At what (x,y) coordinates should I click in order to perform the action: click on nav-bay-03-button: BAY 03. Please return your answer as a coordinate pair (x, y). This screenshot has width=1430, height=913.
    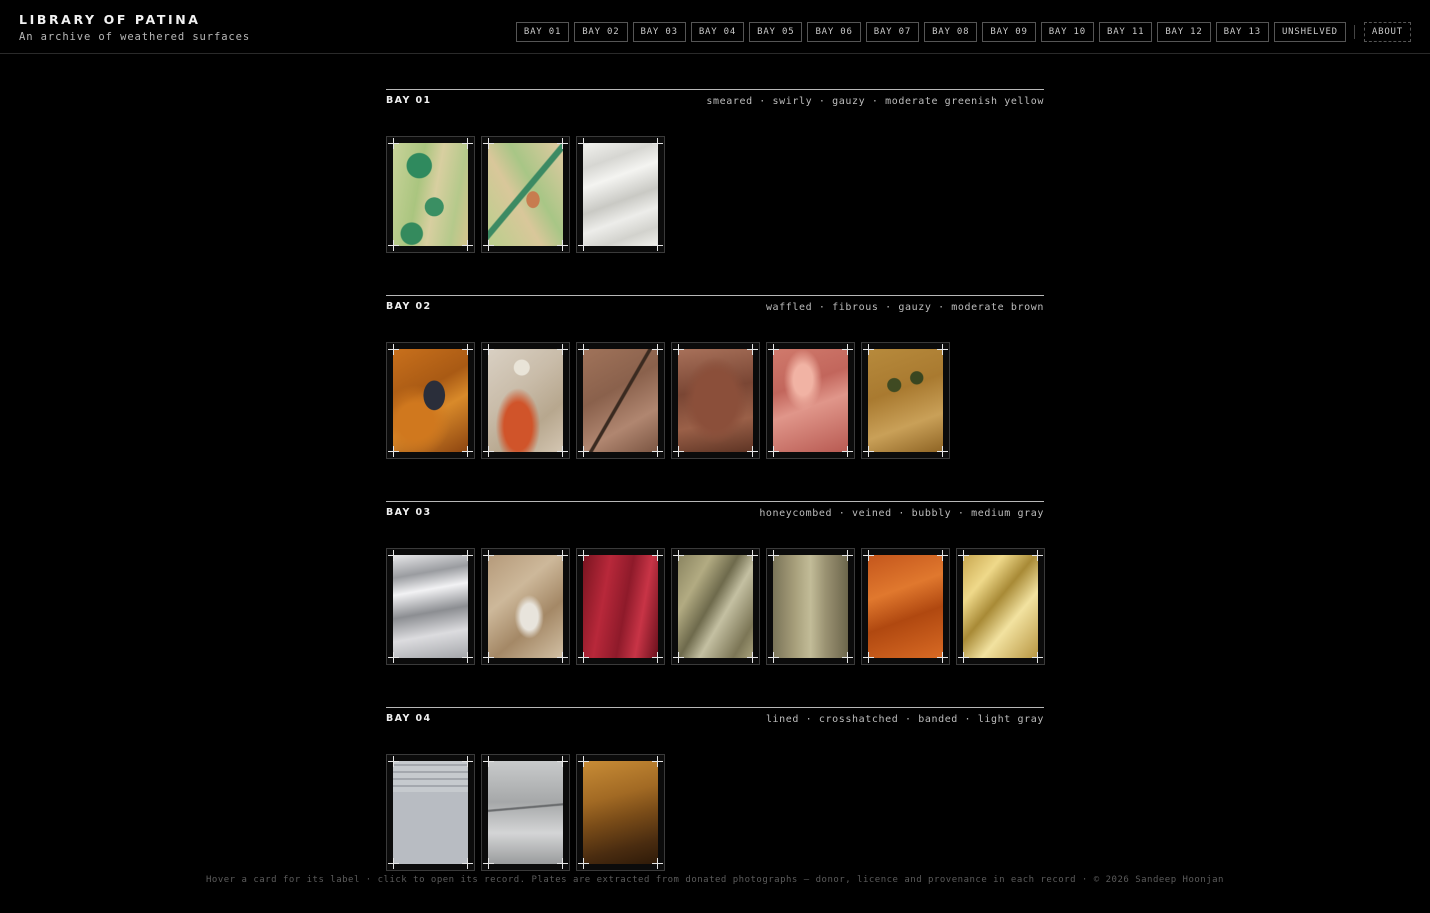
    Looking at the image, I should click on (659, 32).